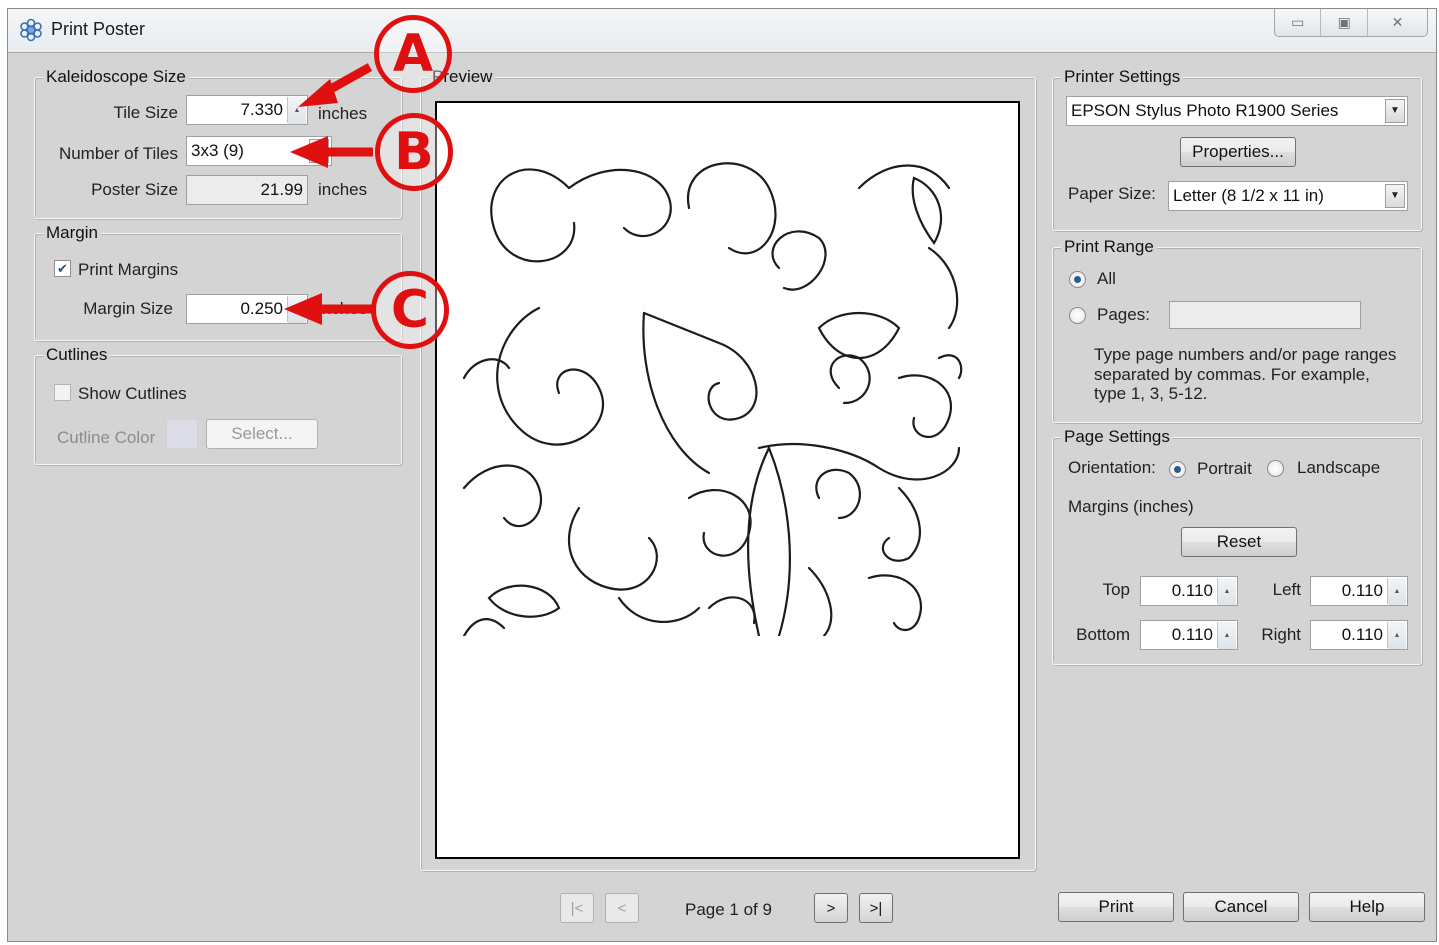 Image resolution: width=1439 pixels, height=945 pixels. I want to click on right-margin-value: 0.110, so click(1362, 634).